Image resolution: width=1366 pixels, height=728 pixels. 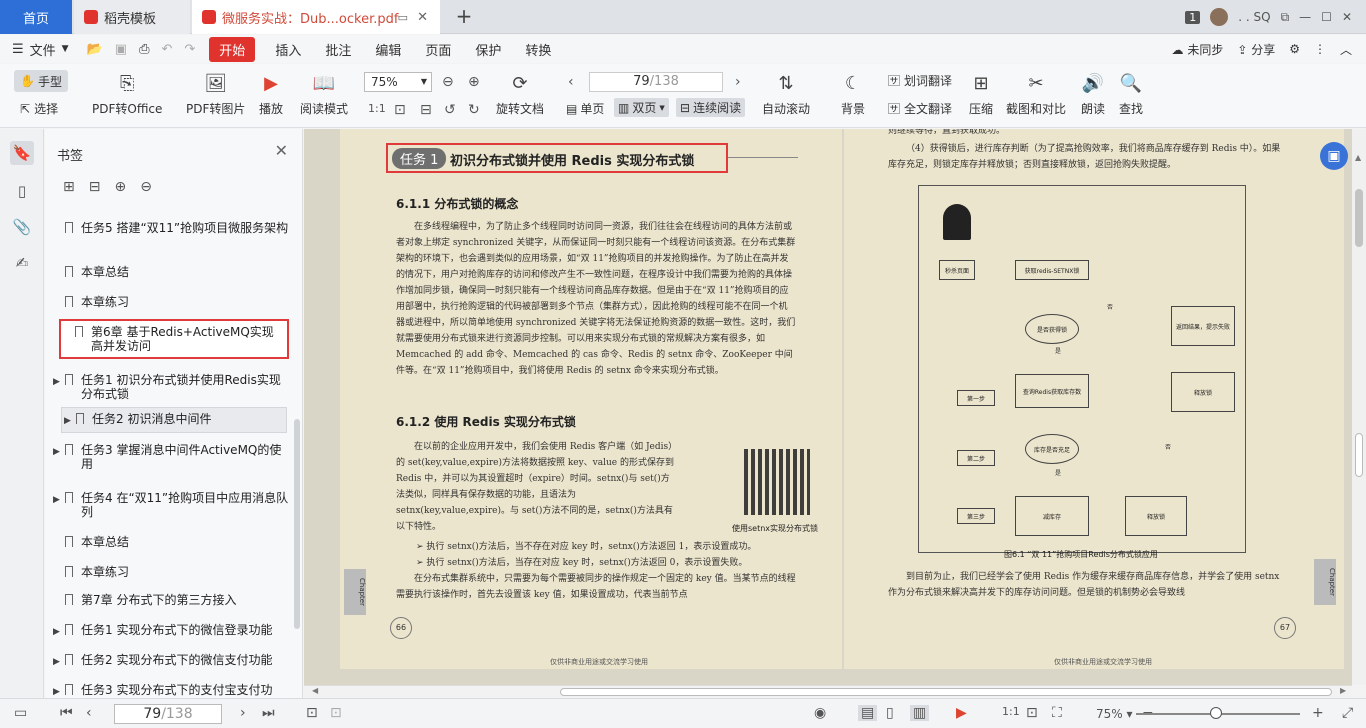 What do you see at coordinates (268, 713) in the screenshot?
I see `last-page-icon: ⏭` at bounding box center [268, 713].